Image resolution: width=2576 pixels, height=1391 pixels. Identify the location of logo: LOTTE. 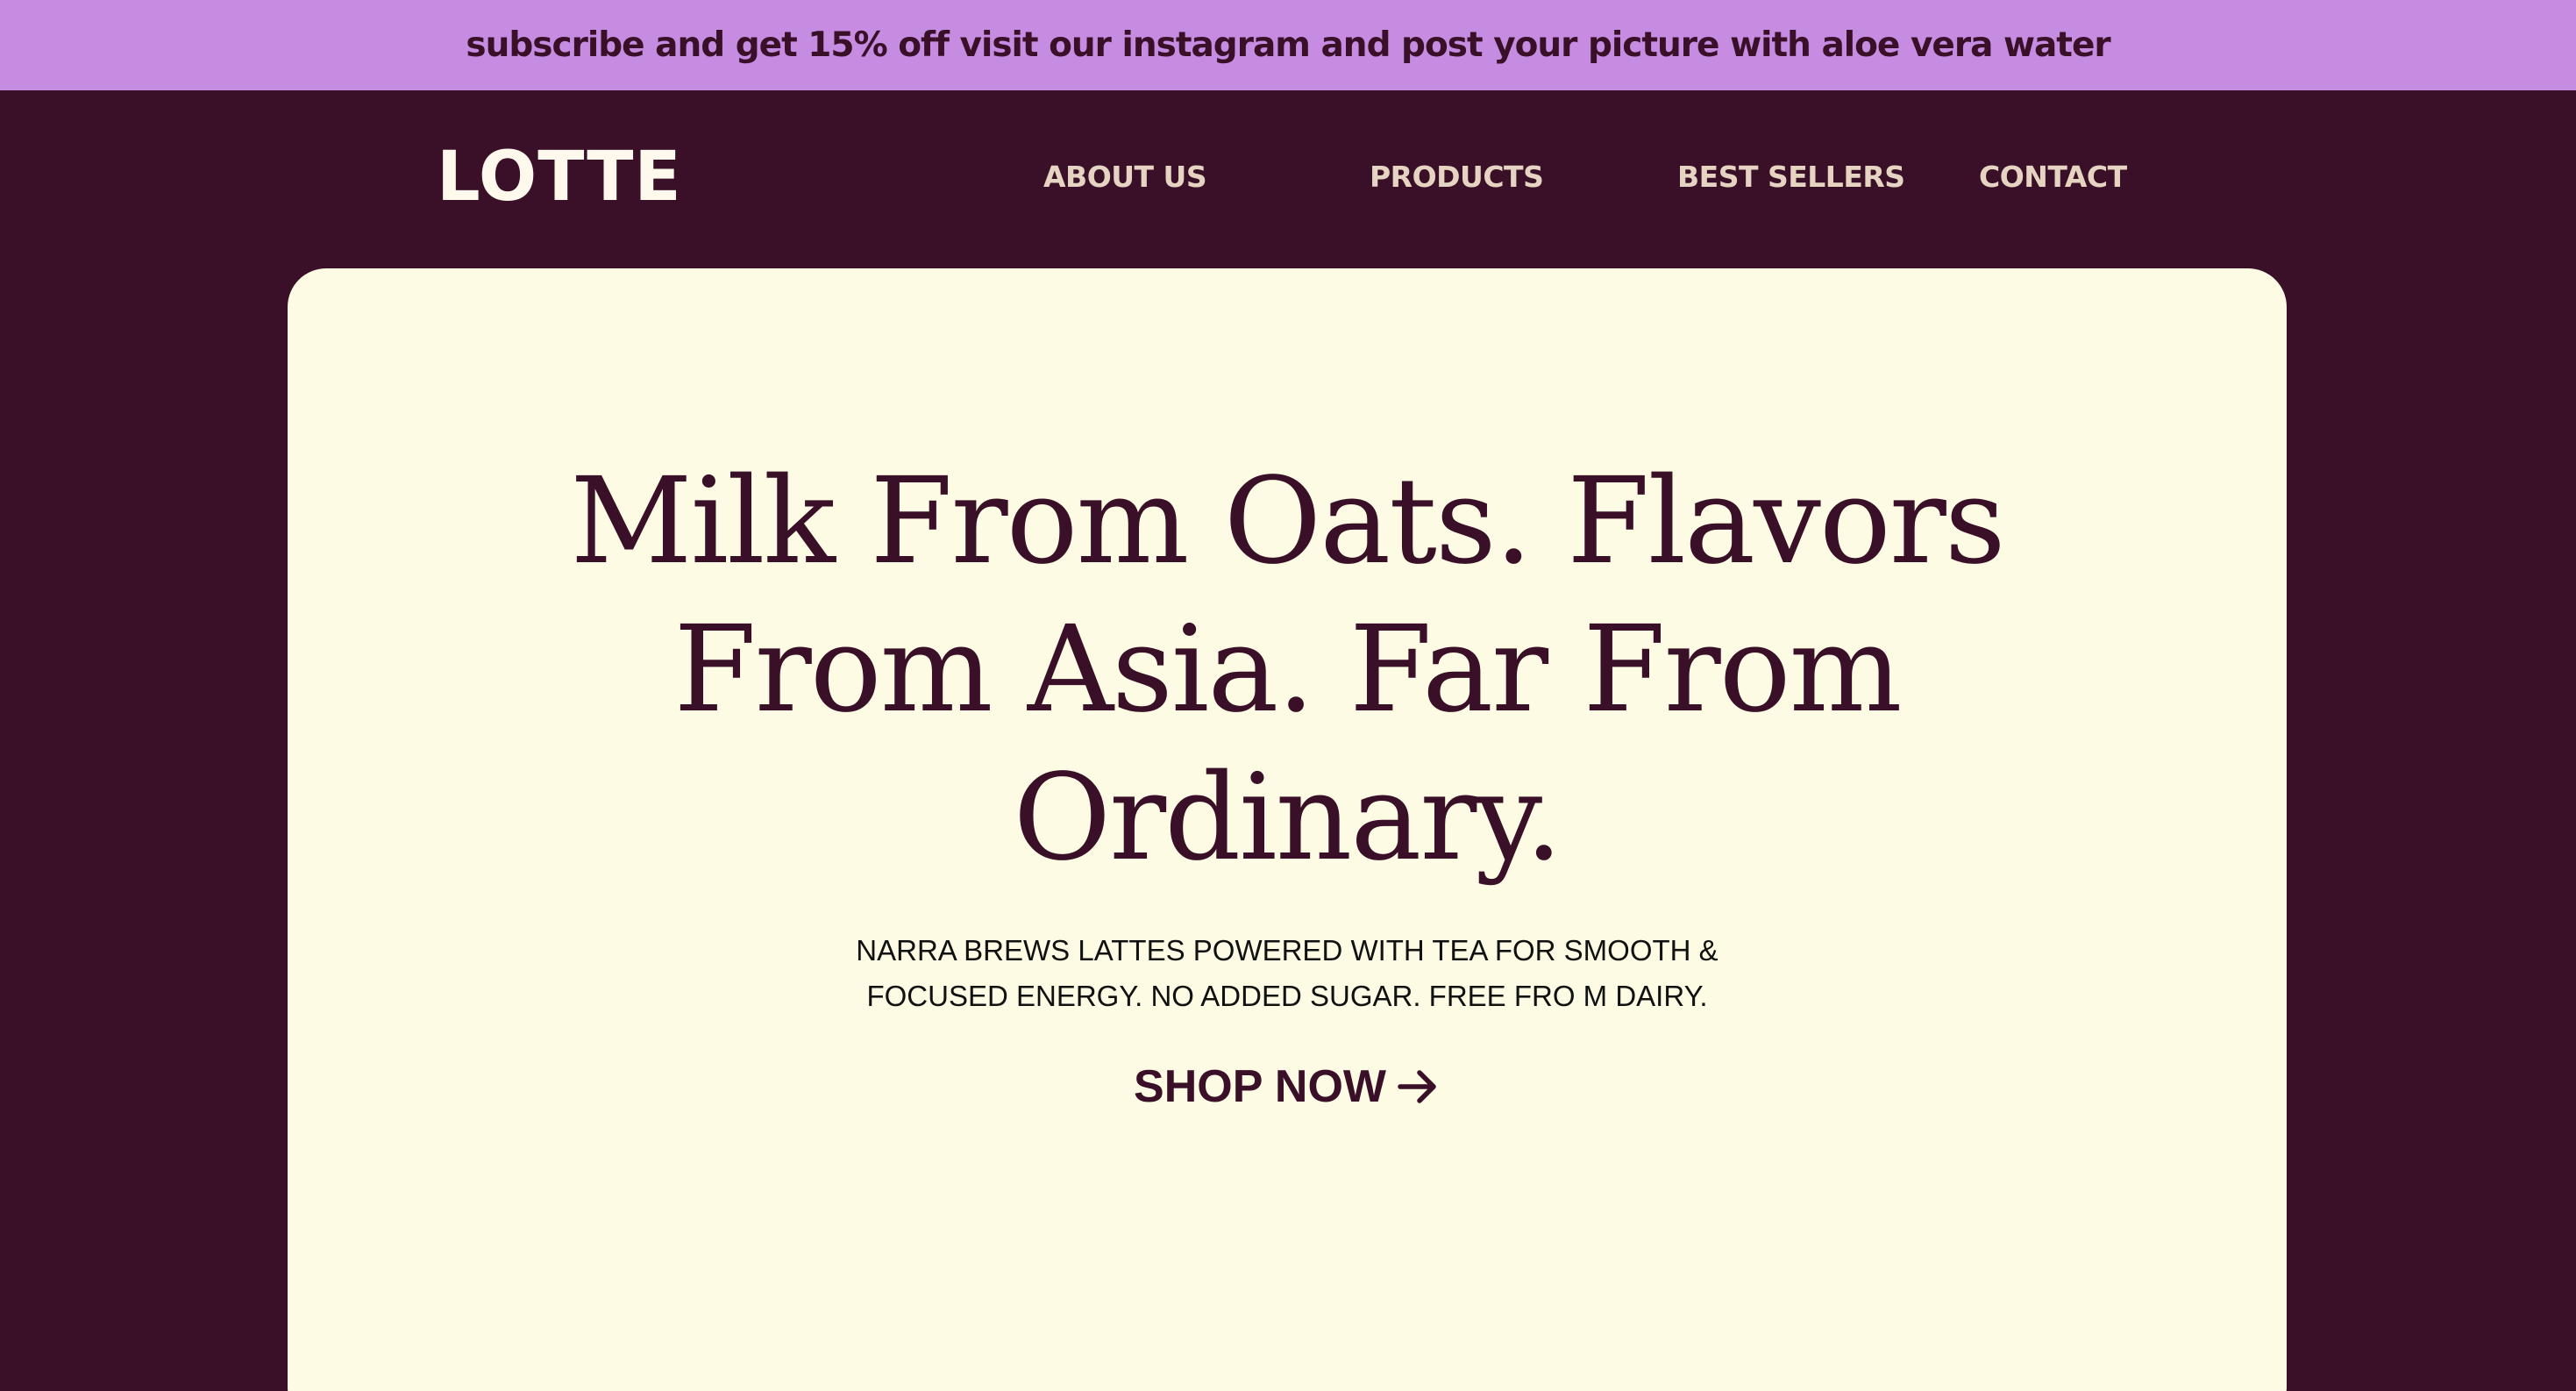
(559, 177).